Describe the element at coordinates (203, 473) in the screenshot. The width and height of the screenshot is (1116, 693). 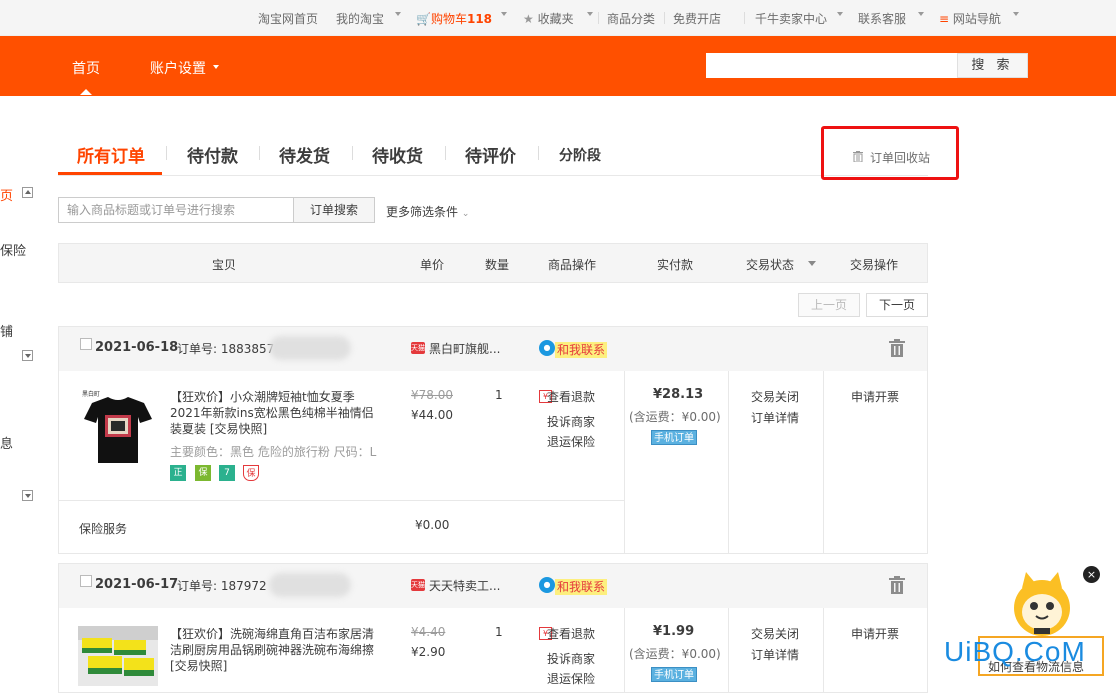
I see `guarantee-badge-icon: 保` at that location.